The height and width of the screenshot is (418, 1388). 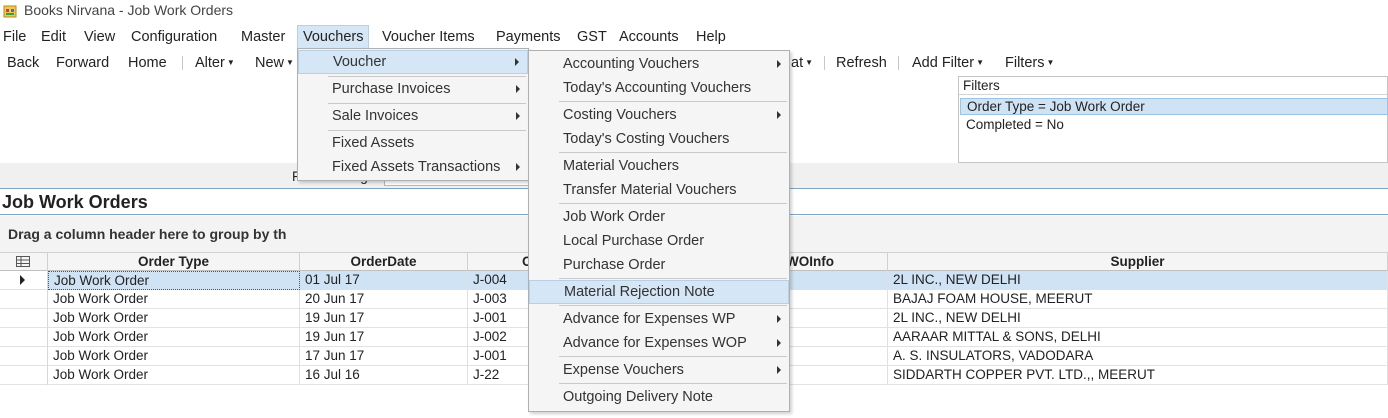 What do you see at coordinates (174, 37) in the screenshot?
I see `menu-configuration: Configuration` at bounding box center [174, 37].